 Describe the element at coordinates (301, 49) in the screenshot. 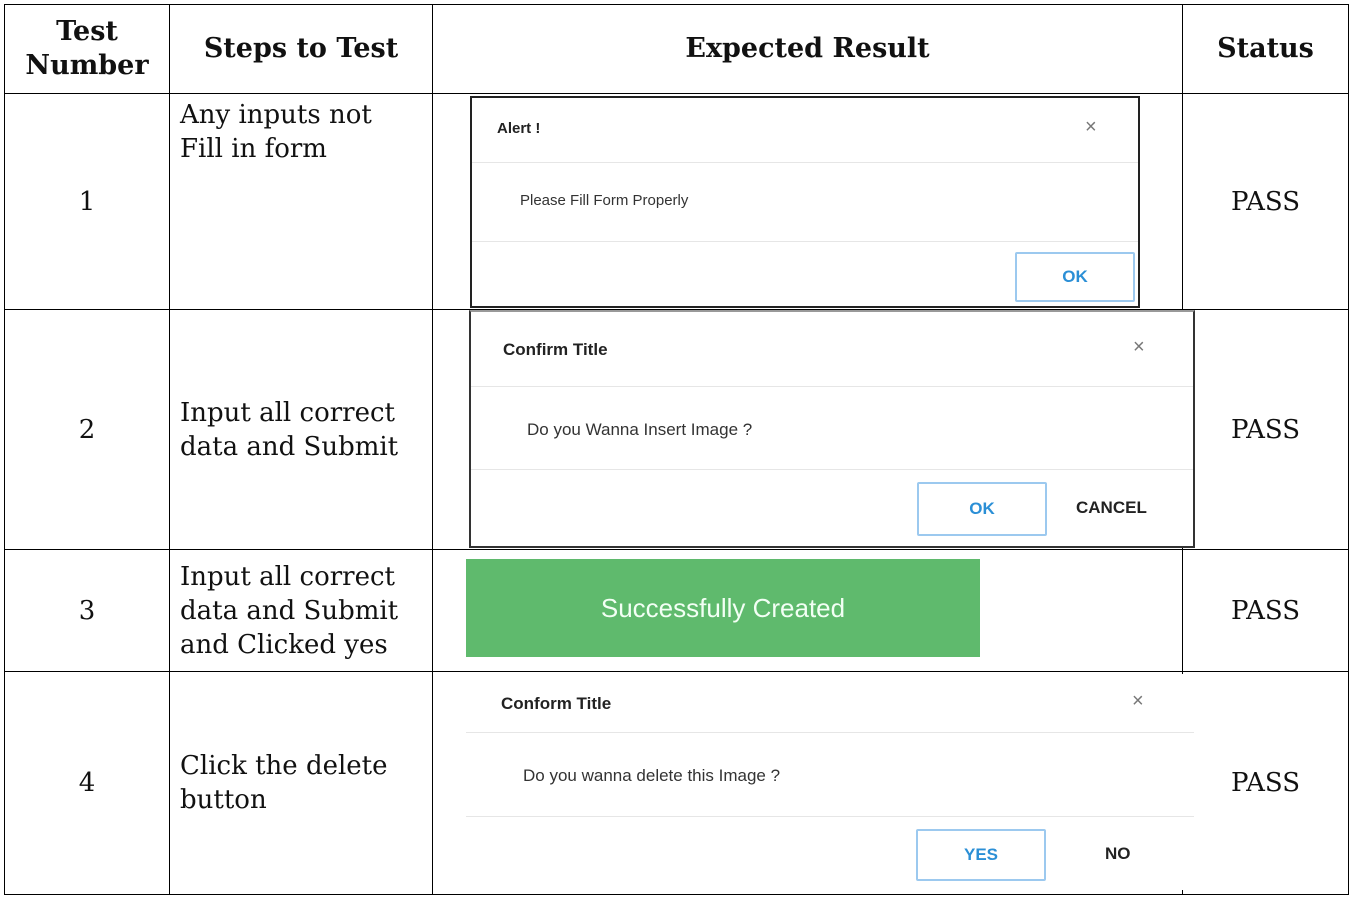

I see `header-steps: Steps to Test` at that location.